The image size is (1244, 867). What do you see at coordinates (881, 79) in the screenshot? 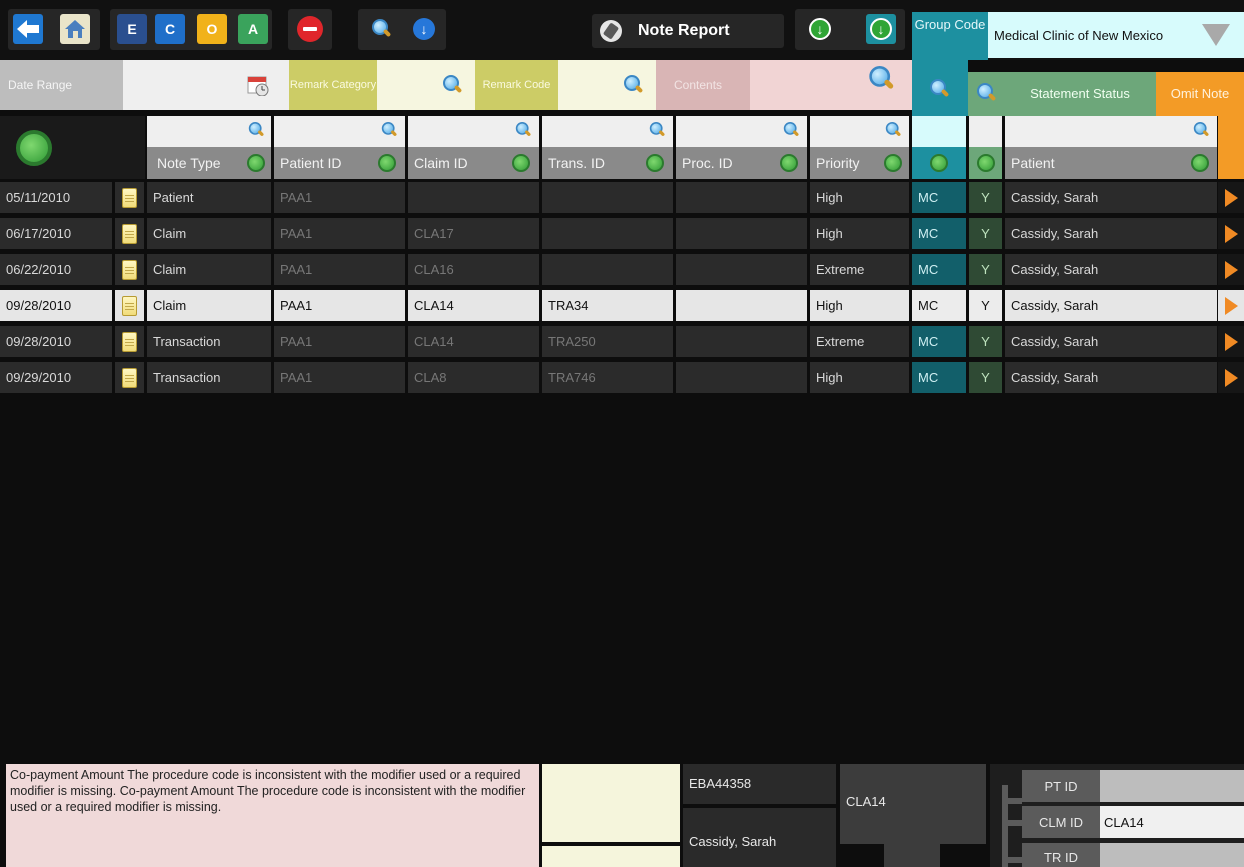
I see `contents-search-icon` at bounding box center [881, 79].